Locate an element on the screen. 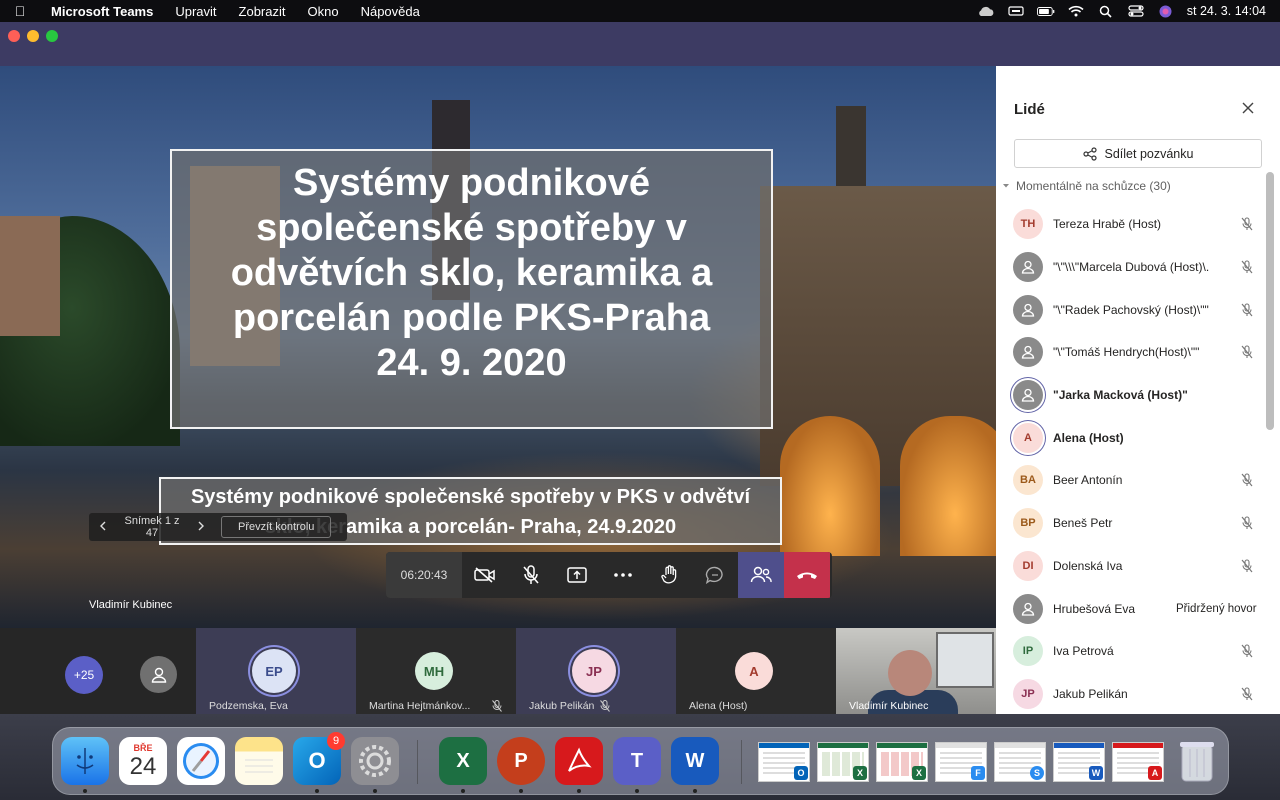 This screenshot has width=1280, height=800. acrobat-icon is located at coordinates (579, 761).